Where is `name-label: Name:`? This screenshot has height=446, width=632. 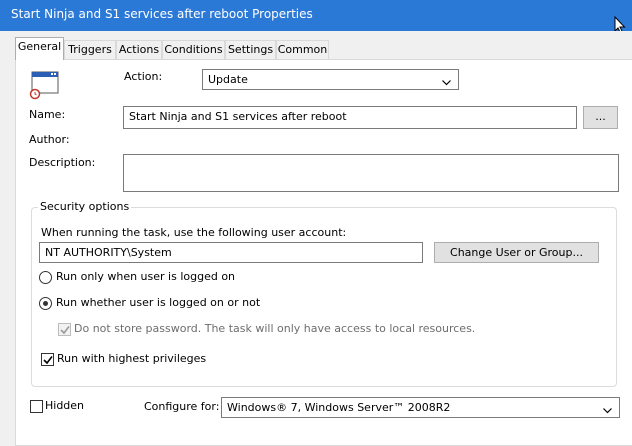
name-label: Name: is located at coordinates (47, 114).